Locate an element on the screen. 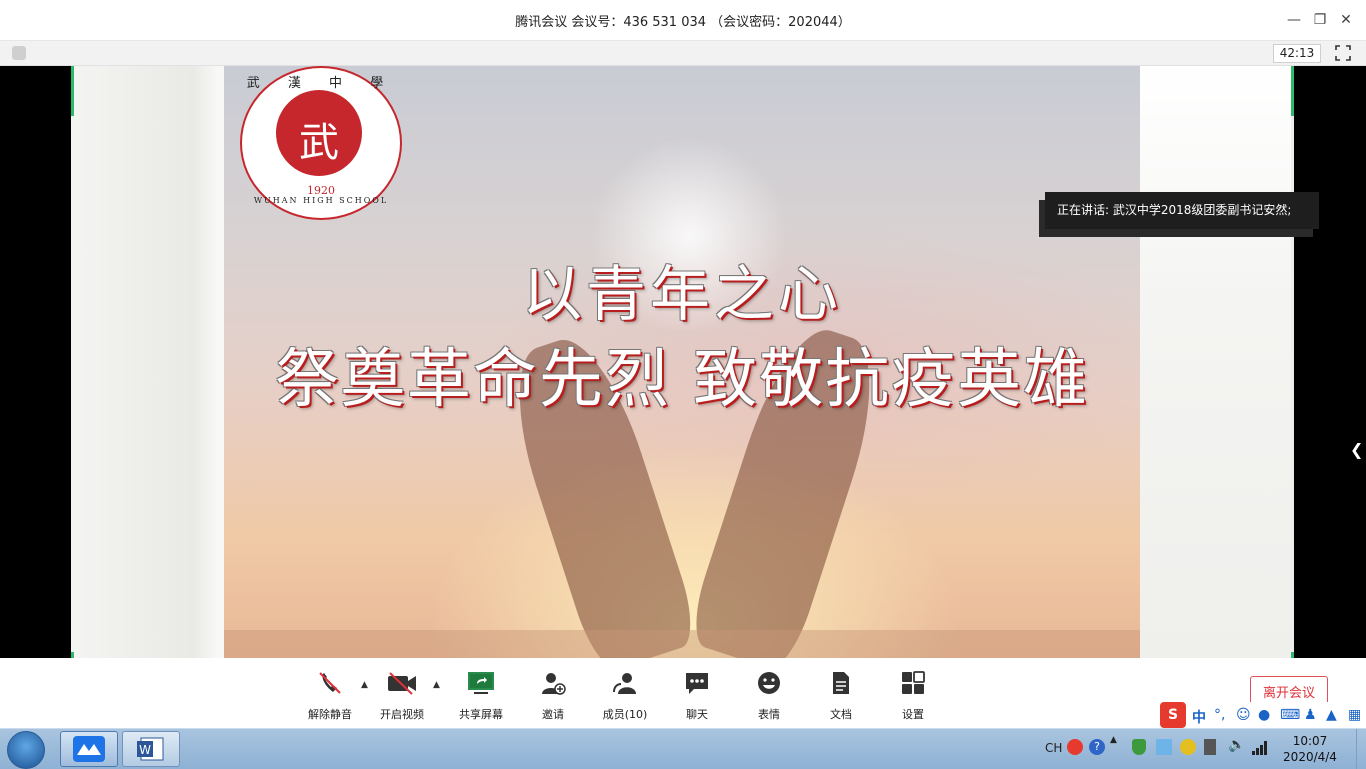 The width and height of the screenshot is (1366, 769). ime-skin-icon: ▲ is located at coordinates (1331, 715).